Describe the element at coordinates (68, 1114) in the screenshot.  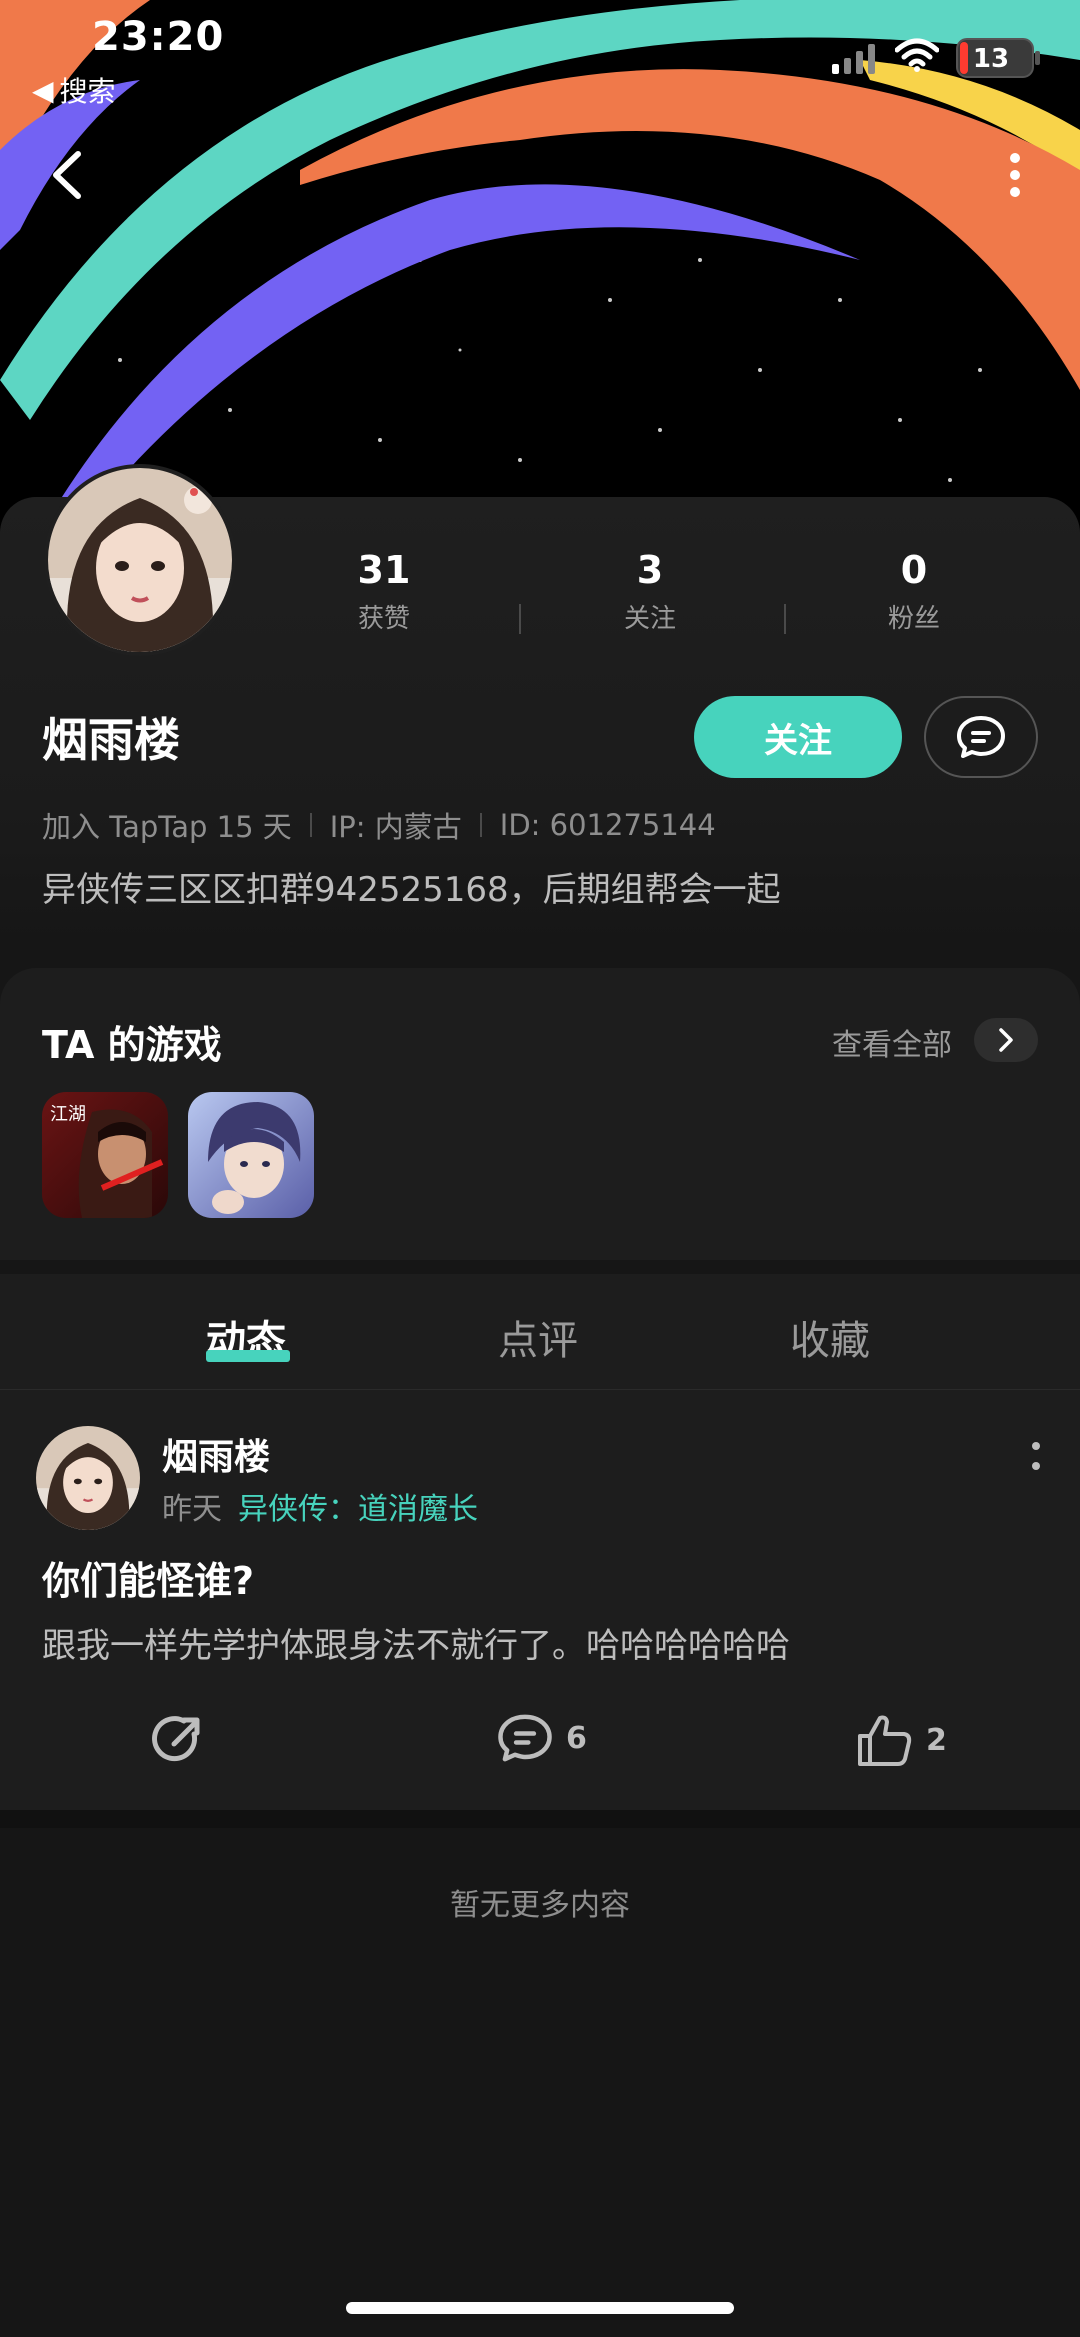
I see `game-icon-text: 江湖` at that location.